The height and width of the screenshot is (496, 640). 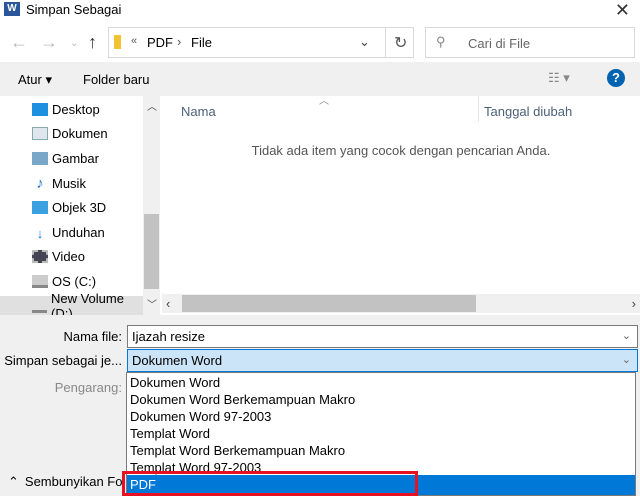 I want to click on nav-item-new-volume-d: New Volume (D:), so click(x=71, y=306).